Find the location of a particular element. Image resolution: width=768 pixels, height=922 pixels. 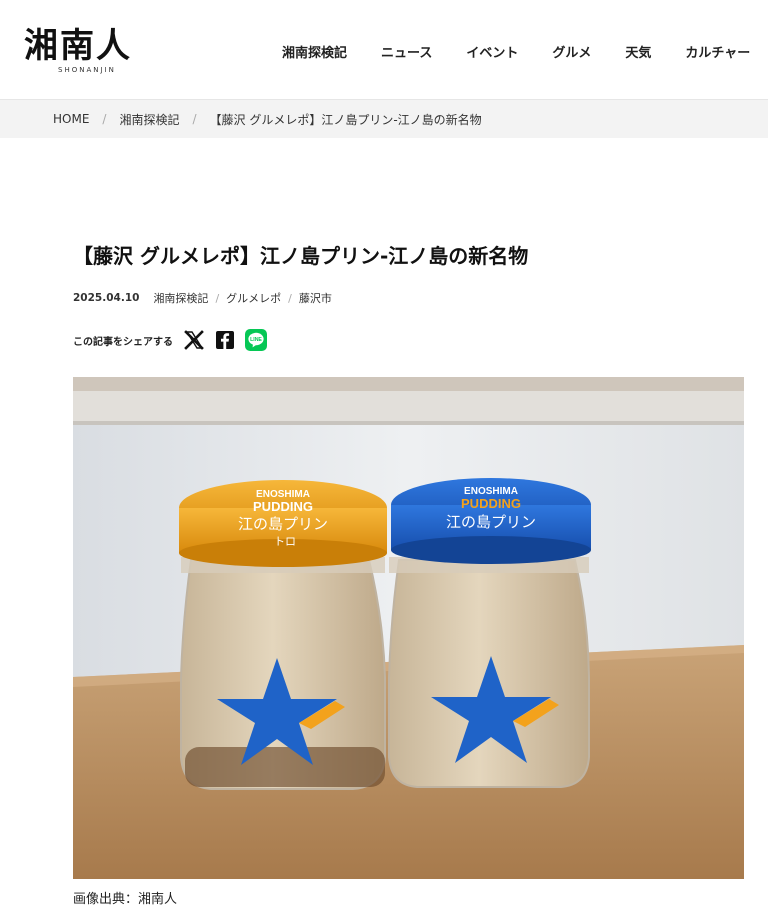

breadcrumb: HOME / 湘南探検記 / 【藤沢 グルメレポ】江ノ島プリン-江ノ島の新名物 is located at coordinates (384, 119).